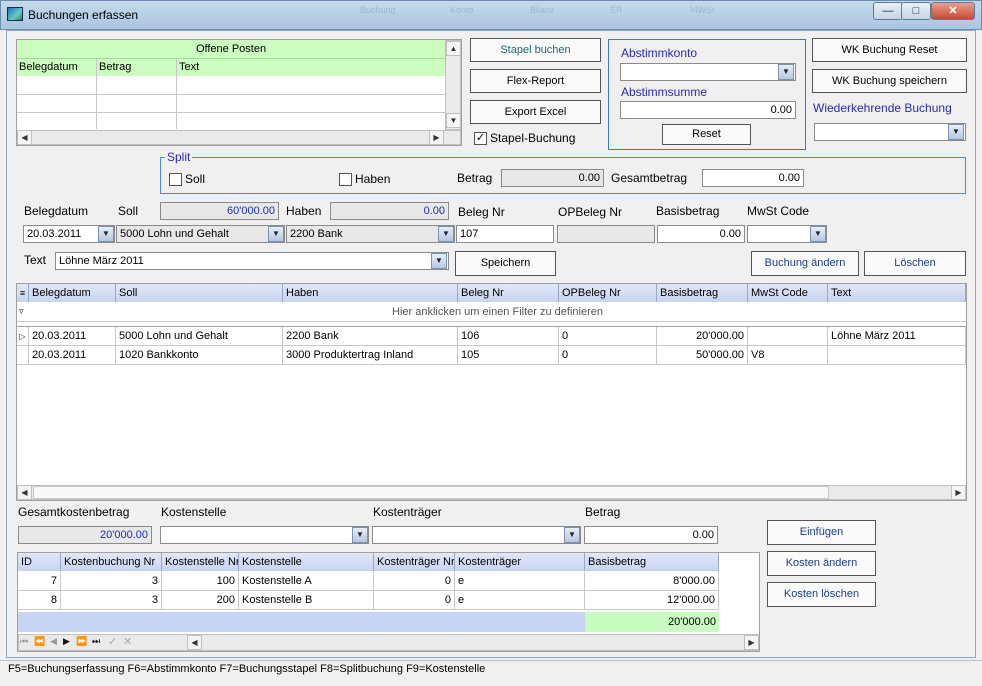 The height and width of the screenshot is (686, 982). What do you see at coordinates (652, 562) in the screenshot?
I see `kcol-basisbetrag: Basisbetrag` at bounding box center [652, 562].